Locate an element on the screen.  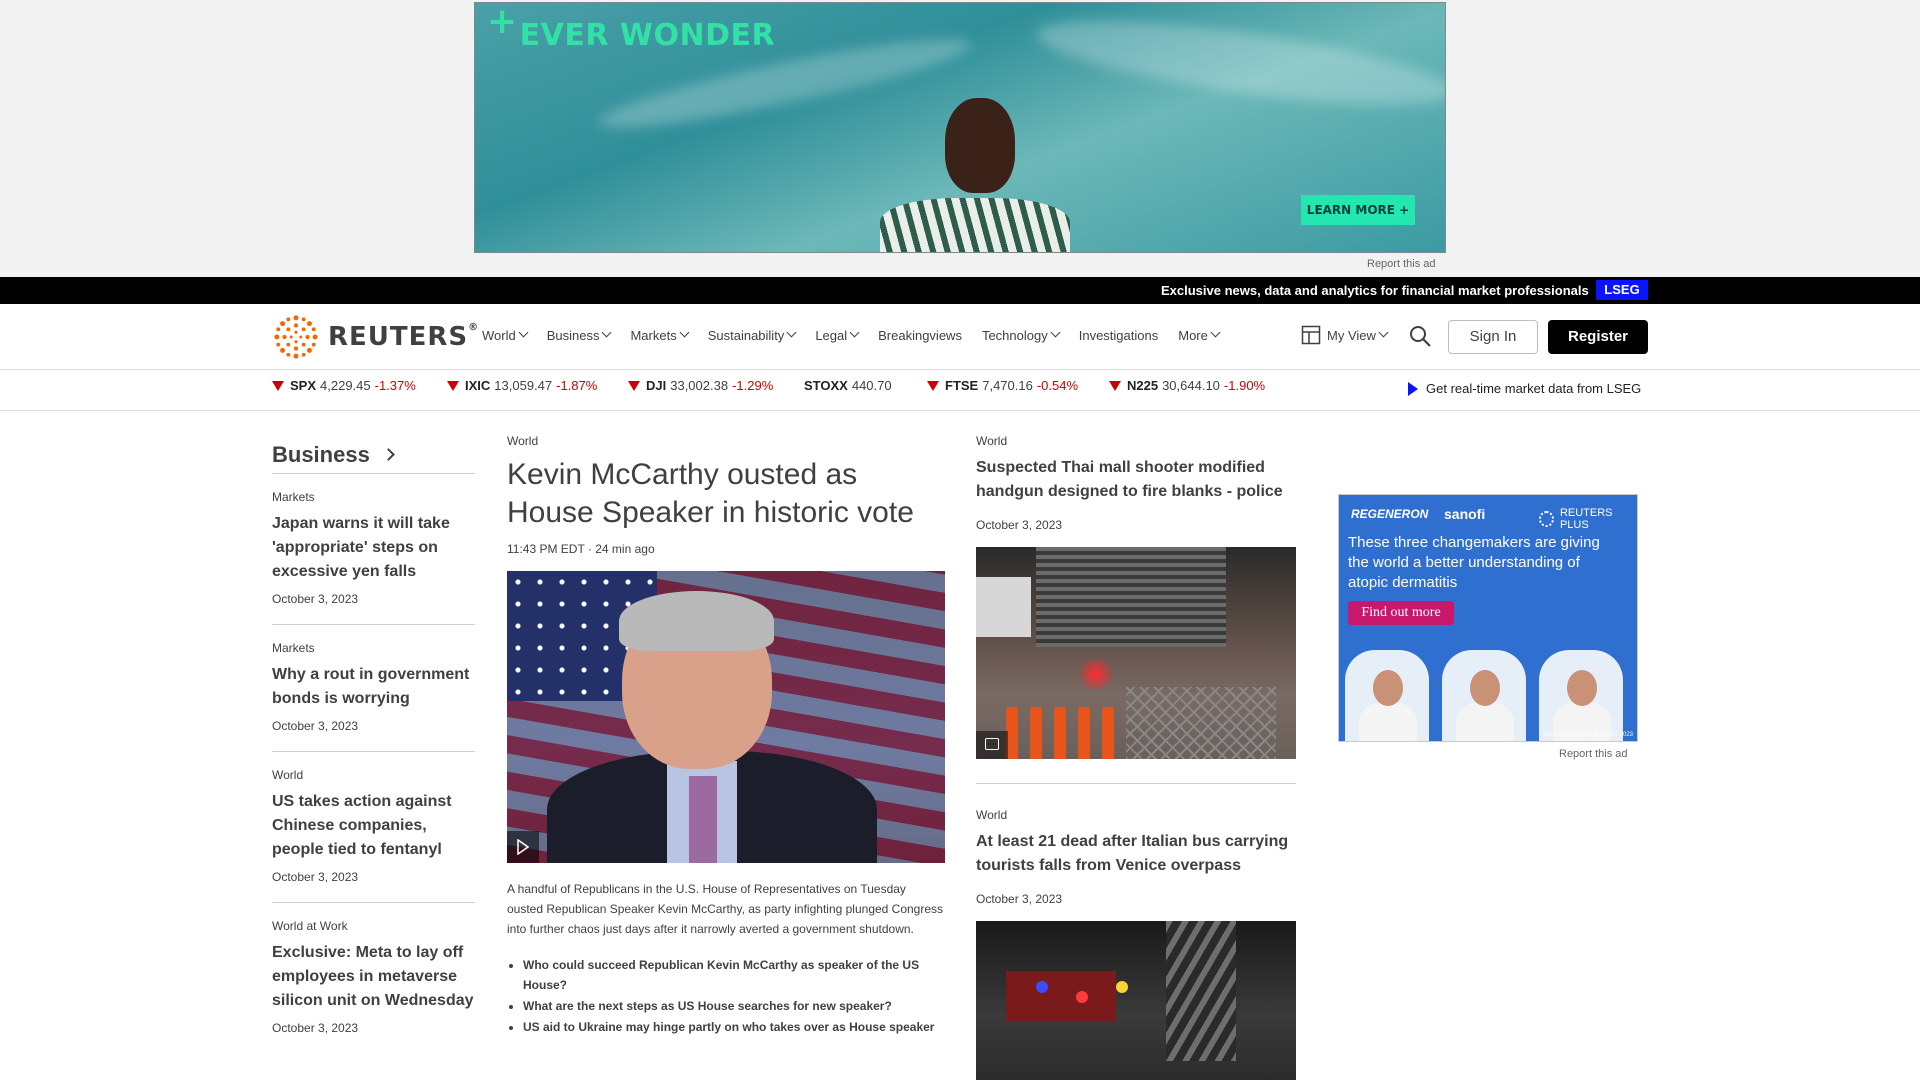
ticker-value: 4,229.45 is located at coordinates (345, 385).